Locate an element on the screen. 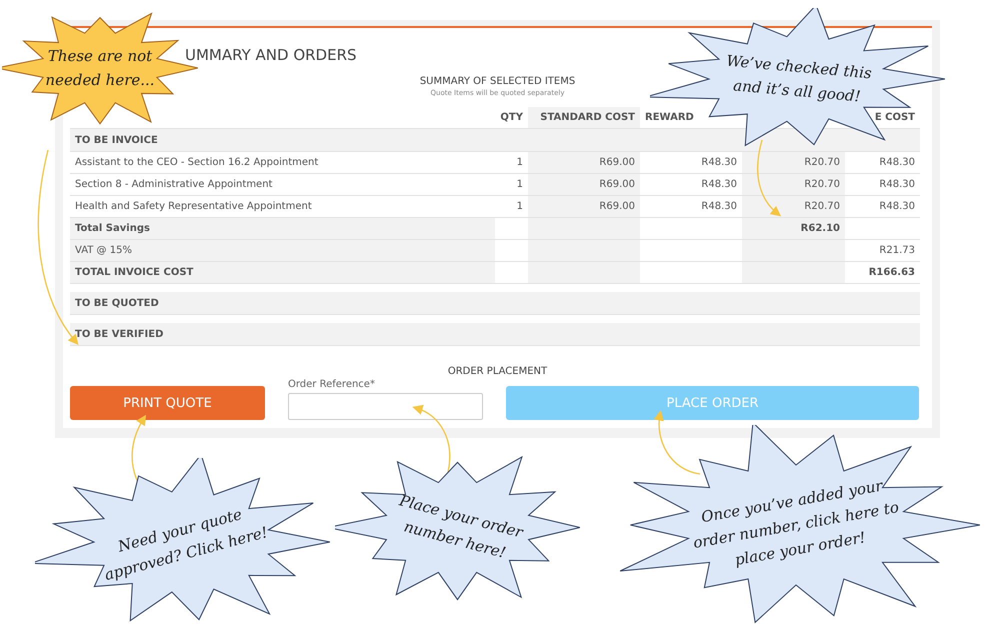 Image resolution: width=994 pixels, height=640 pixels. field-label: Order Reference* is located at coordinates (332, 384).